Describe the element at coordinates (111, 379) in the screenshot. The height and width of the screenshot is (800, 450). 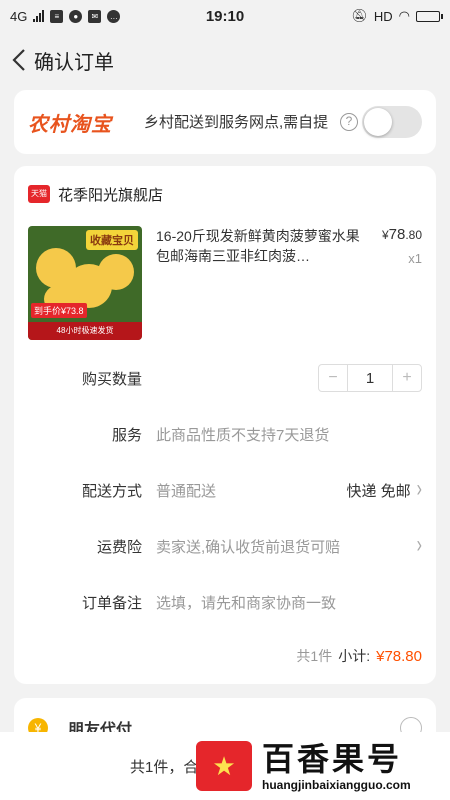
I see `quantity-label: 购买数量` at that location.